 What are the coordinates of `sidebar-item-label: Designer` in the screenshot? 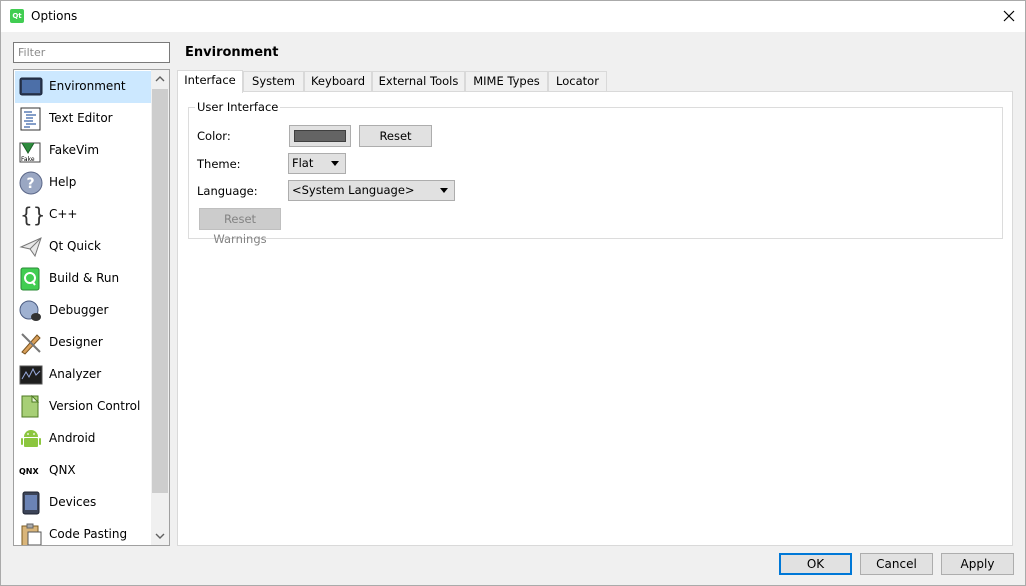 It's located at (76, 342).